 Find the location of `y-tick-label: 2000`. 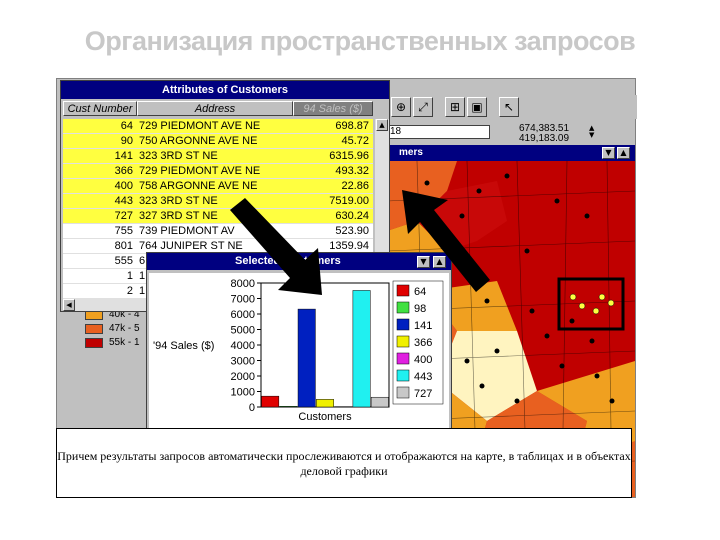

y-tick-label: 2000 is located at coordinates (243, 377).